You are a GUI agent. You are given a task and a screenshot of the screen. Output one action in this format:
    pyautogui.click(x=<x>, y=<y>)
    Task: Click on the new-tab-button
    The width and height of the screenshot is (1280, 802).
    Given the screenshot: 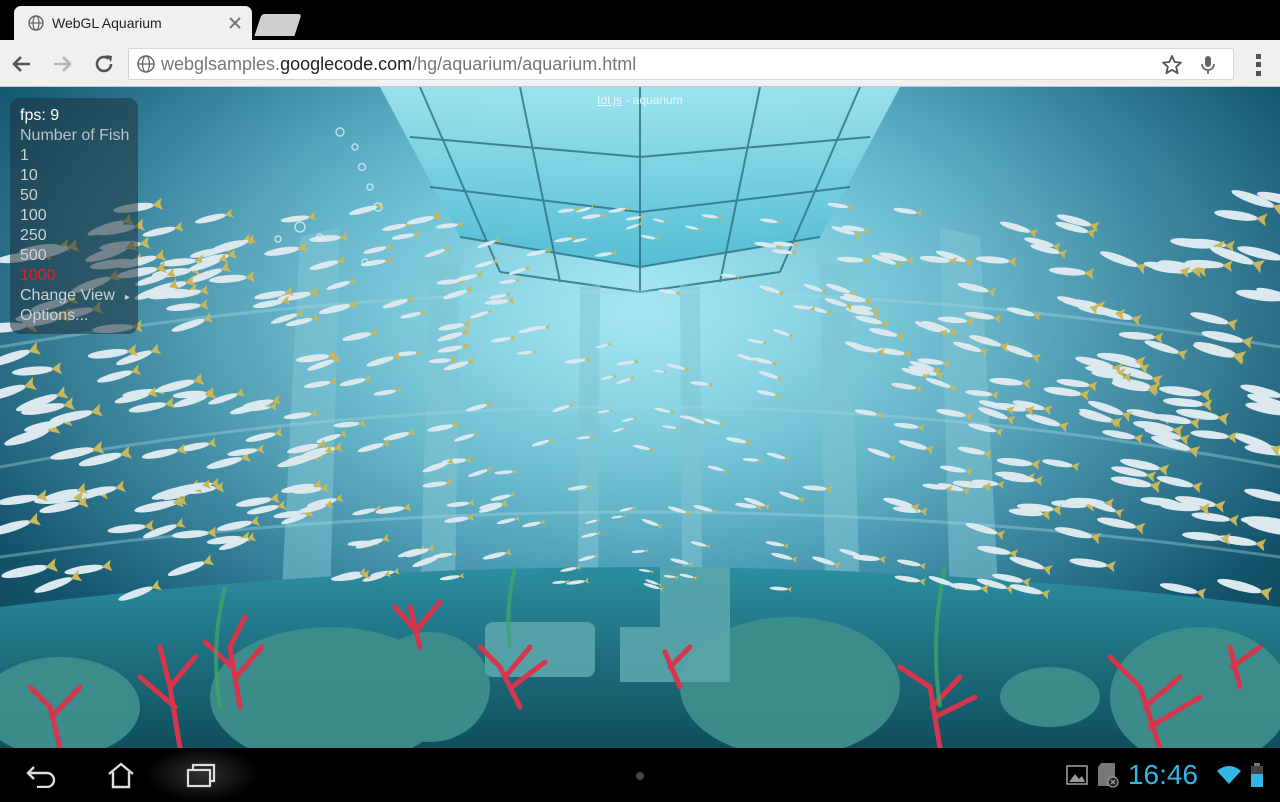 What is the action you would take?
    pyautogui.click(x=278, y=25)
    